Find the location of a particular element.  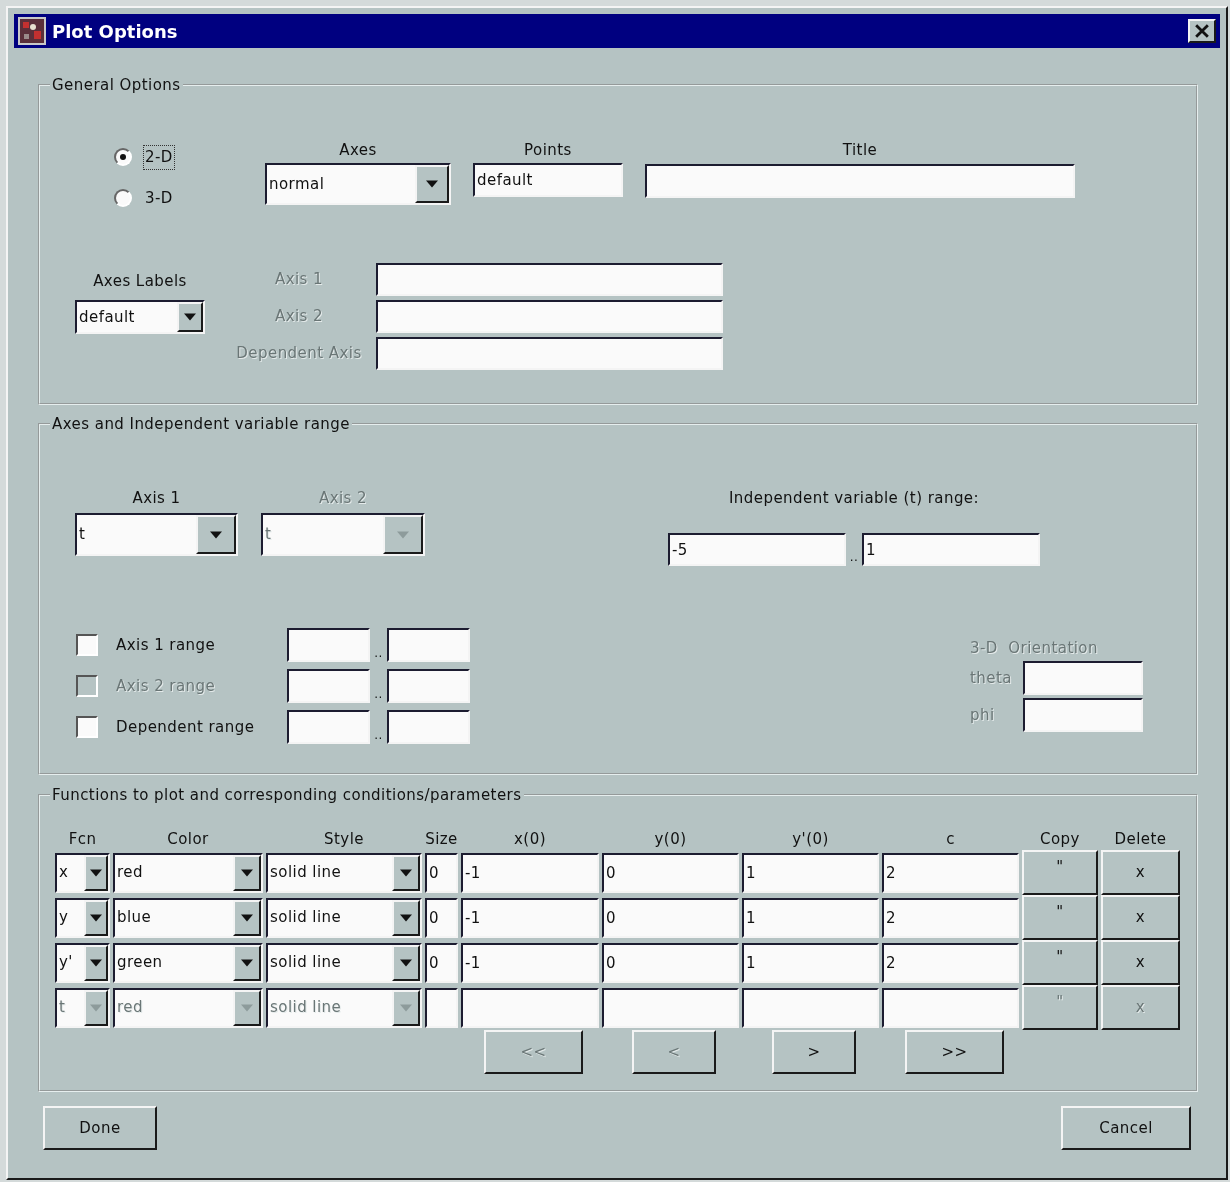

column-header: c is located at coordinates (950, 839).